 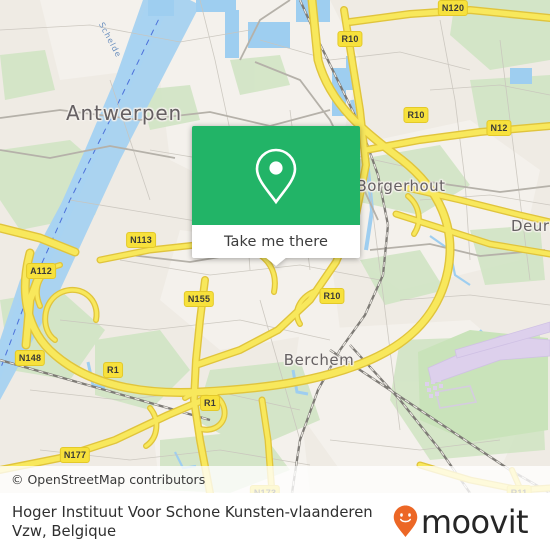 I want to click on map-pin-icon, so click(x=276, y=176).